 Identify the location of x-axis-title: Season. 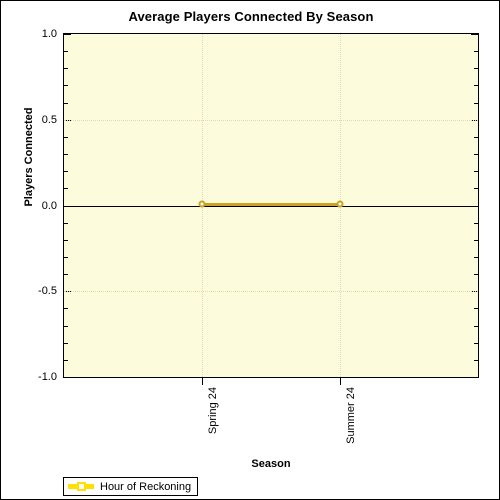
(271, 464).